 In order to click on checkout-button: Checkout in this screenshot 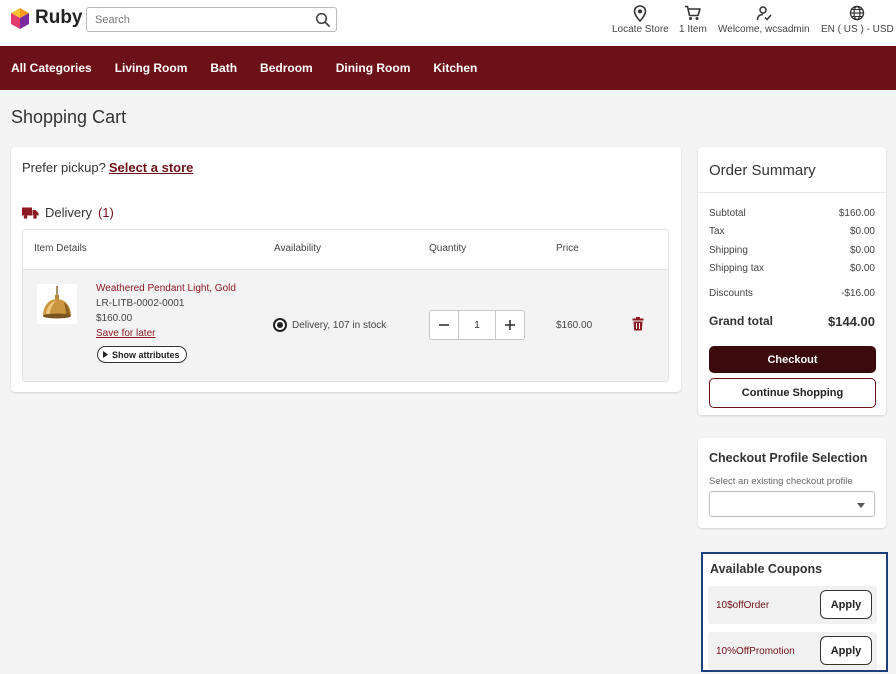, I will do `click(792, 359)`.